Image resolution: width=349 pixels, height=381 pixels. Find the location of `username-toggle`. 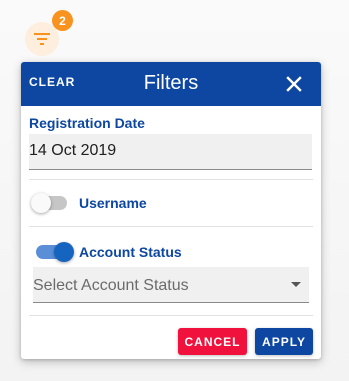

username-toggle is located at coordinates (50, 202).